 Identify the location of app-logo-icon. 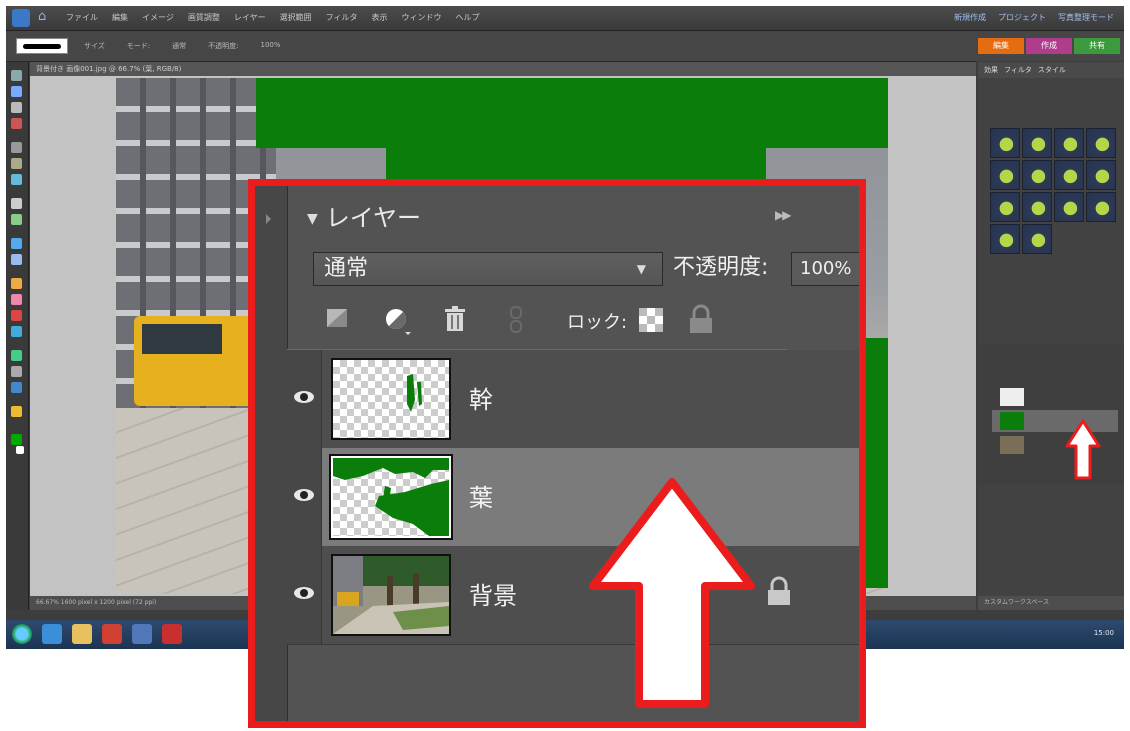
(21, 18).